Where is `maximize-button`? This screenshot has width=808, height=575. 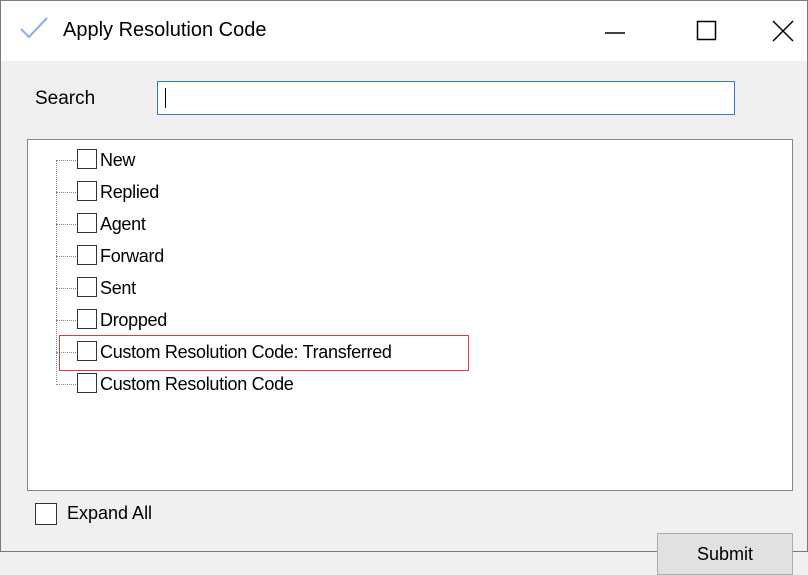 maximize-button is located at coordinates (707, 31).